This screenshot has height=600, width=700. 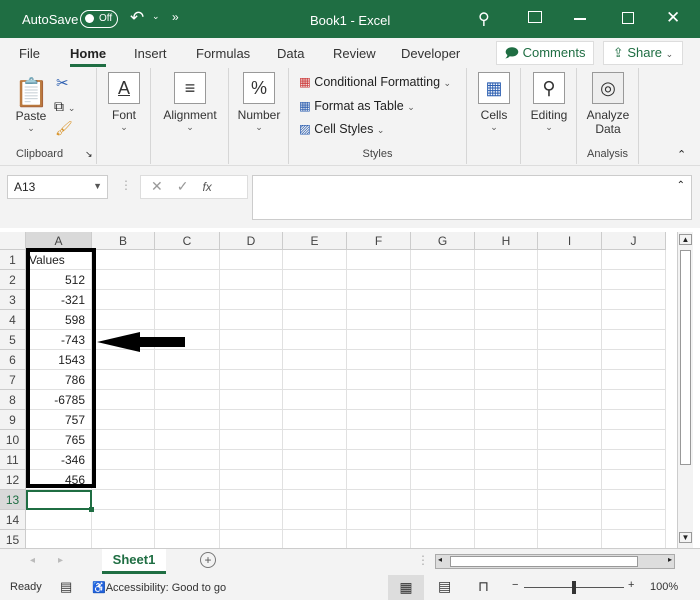 I want to click on cell-C10, so click(x=187, y=440).